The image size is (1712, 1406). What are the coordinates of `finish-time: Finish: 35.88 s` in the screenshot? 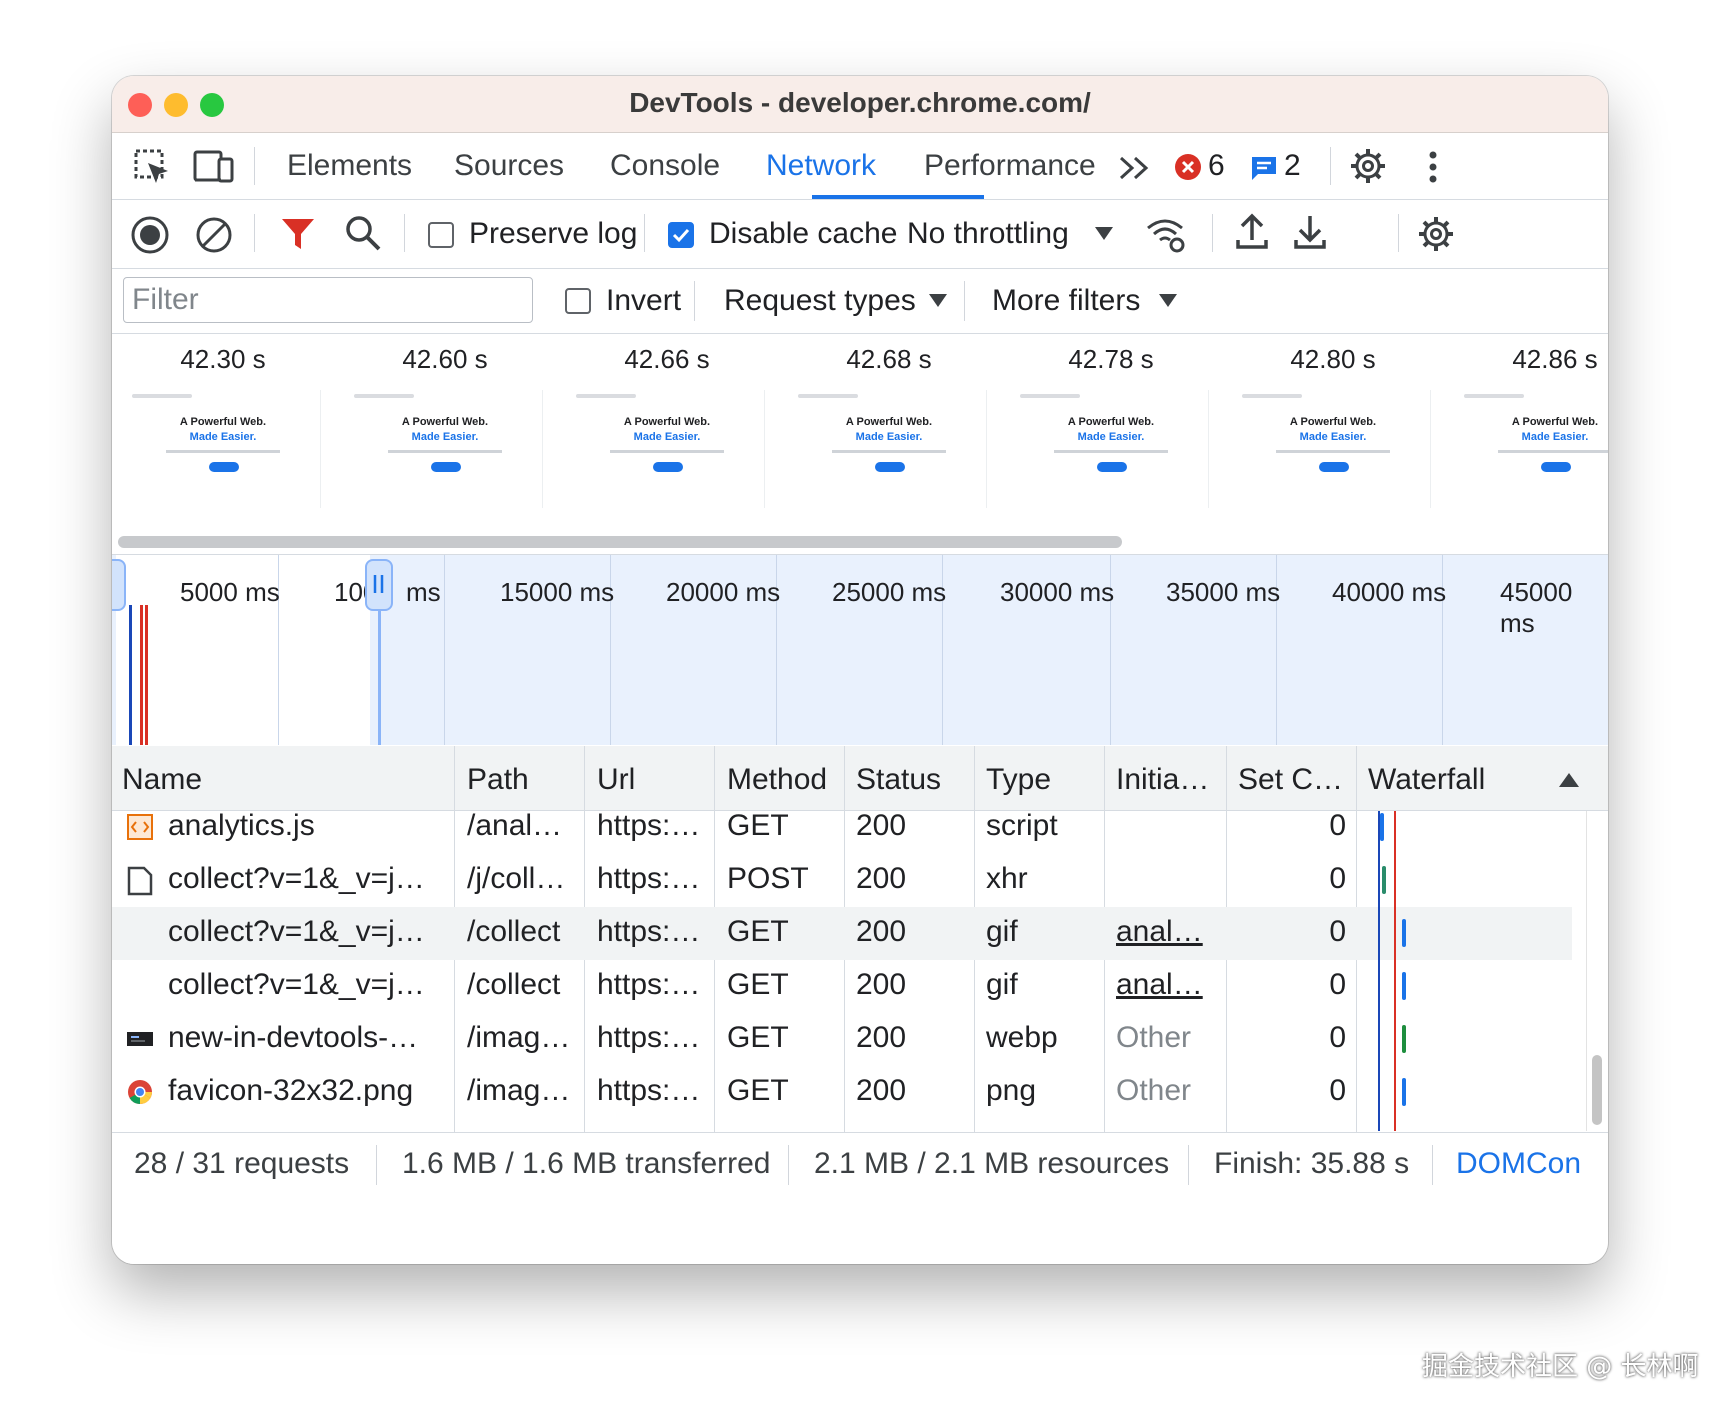 It's located at (1312, 1163).